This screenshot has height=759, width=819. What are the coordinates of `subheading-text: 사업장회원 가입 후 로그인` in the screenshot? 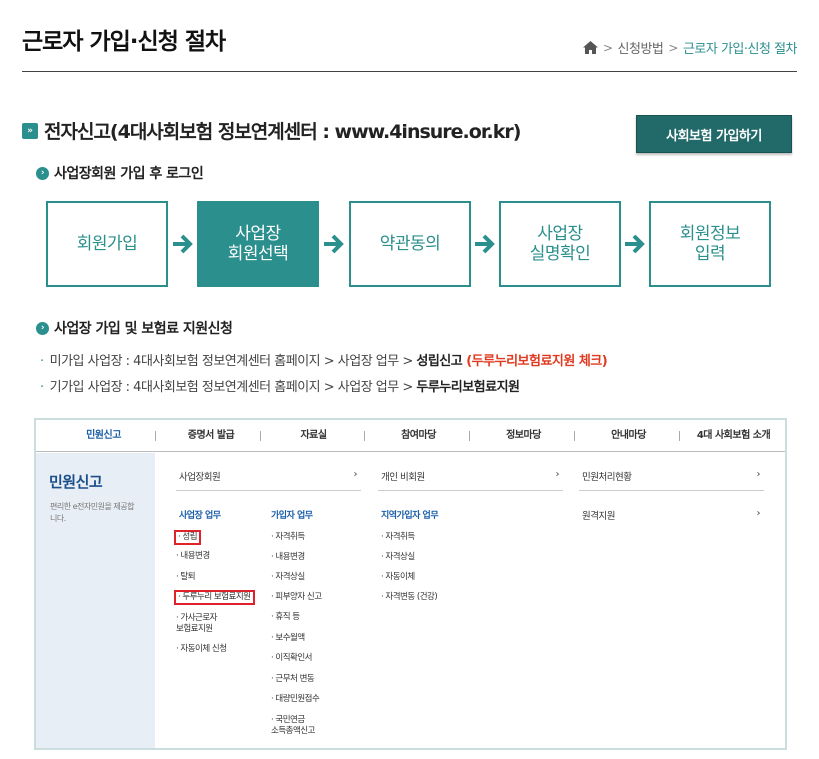 It's located at (129, 174).